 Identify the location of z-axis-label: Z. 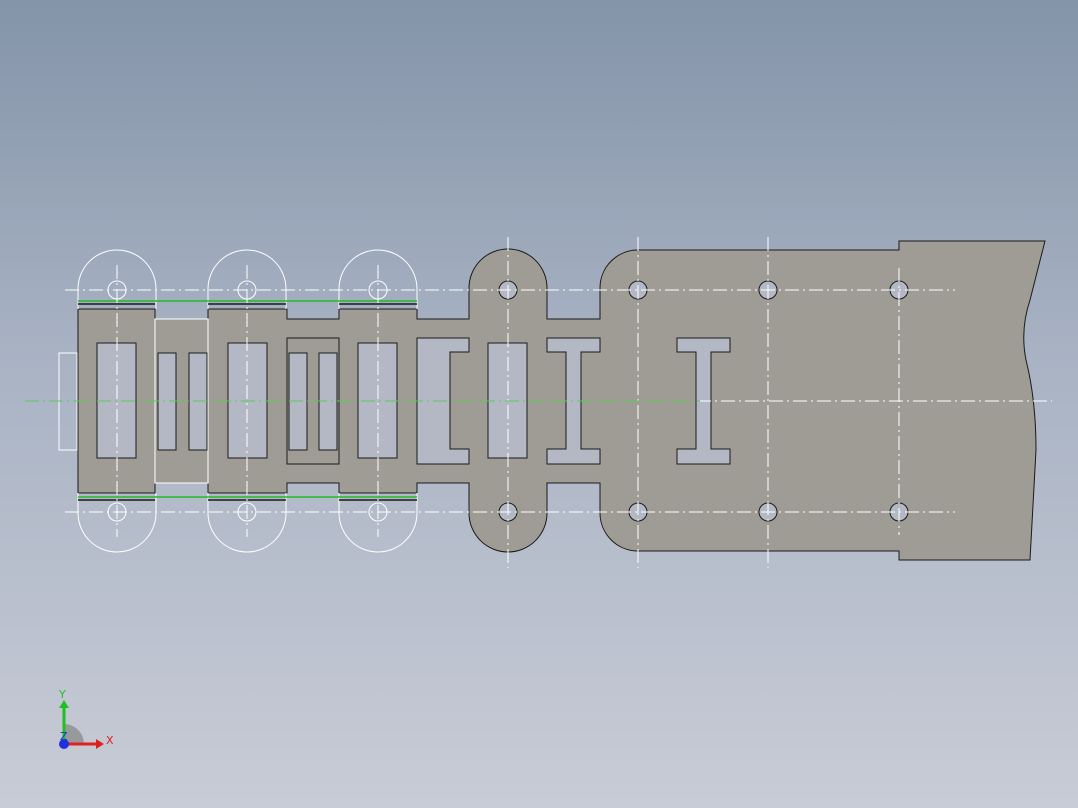
(64, 736).